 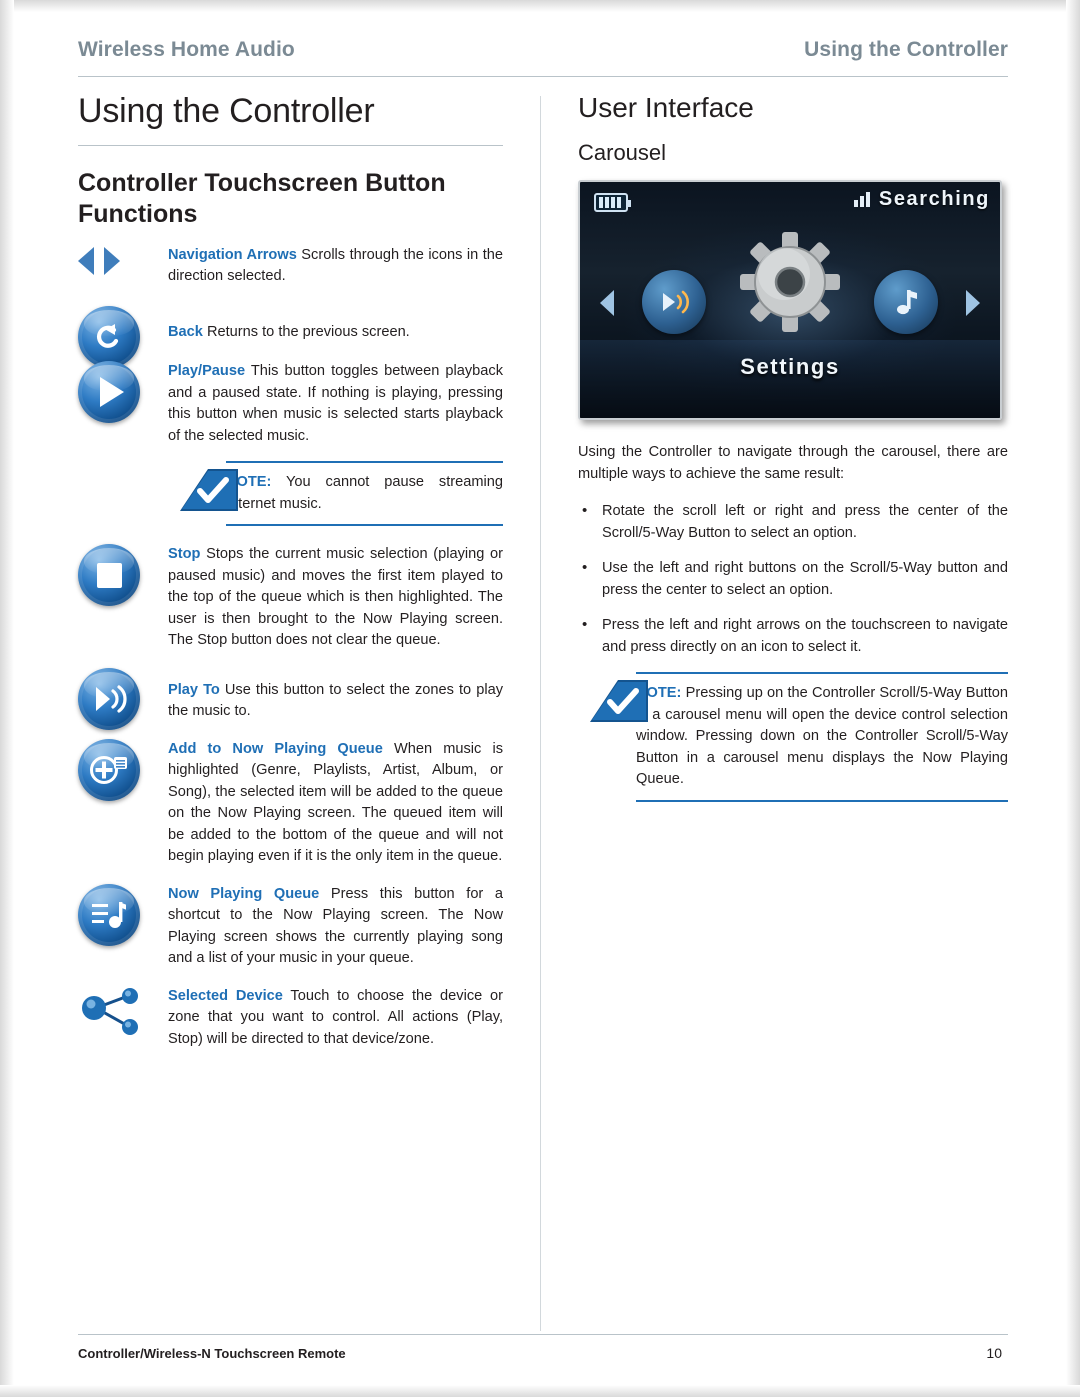 What do you see at coordinates (540, 1391) in the screenshot?
I see `page-edge-bottom` at bounding box center [540, 1391].